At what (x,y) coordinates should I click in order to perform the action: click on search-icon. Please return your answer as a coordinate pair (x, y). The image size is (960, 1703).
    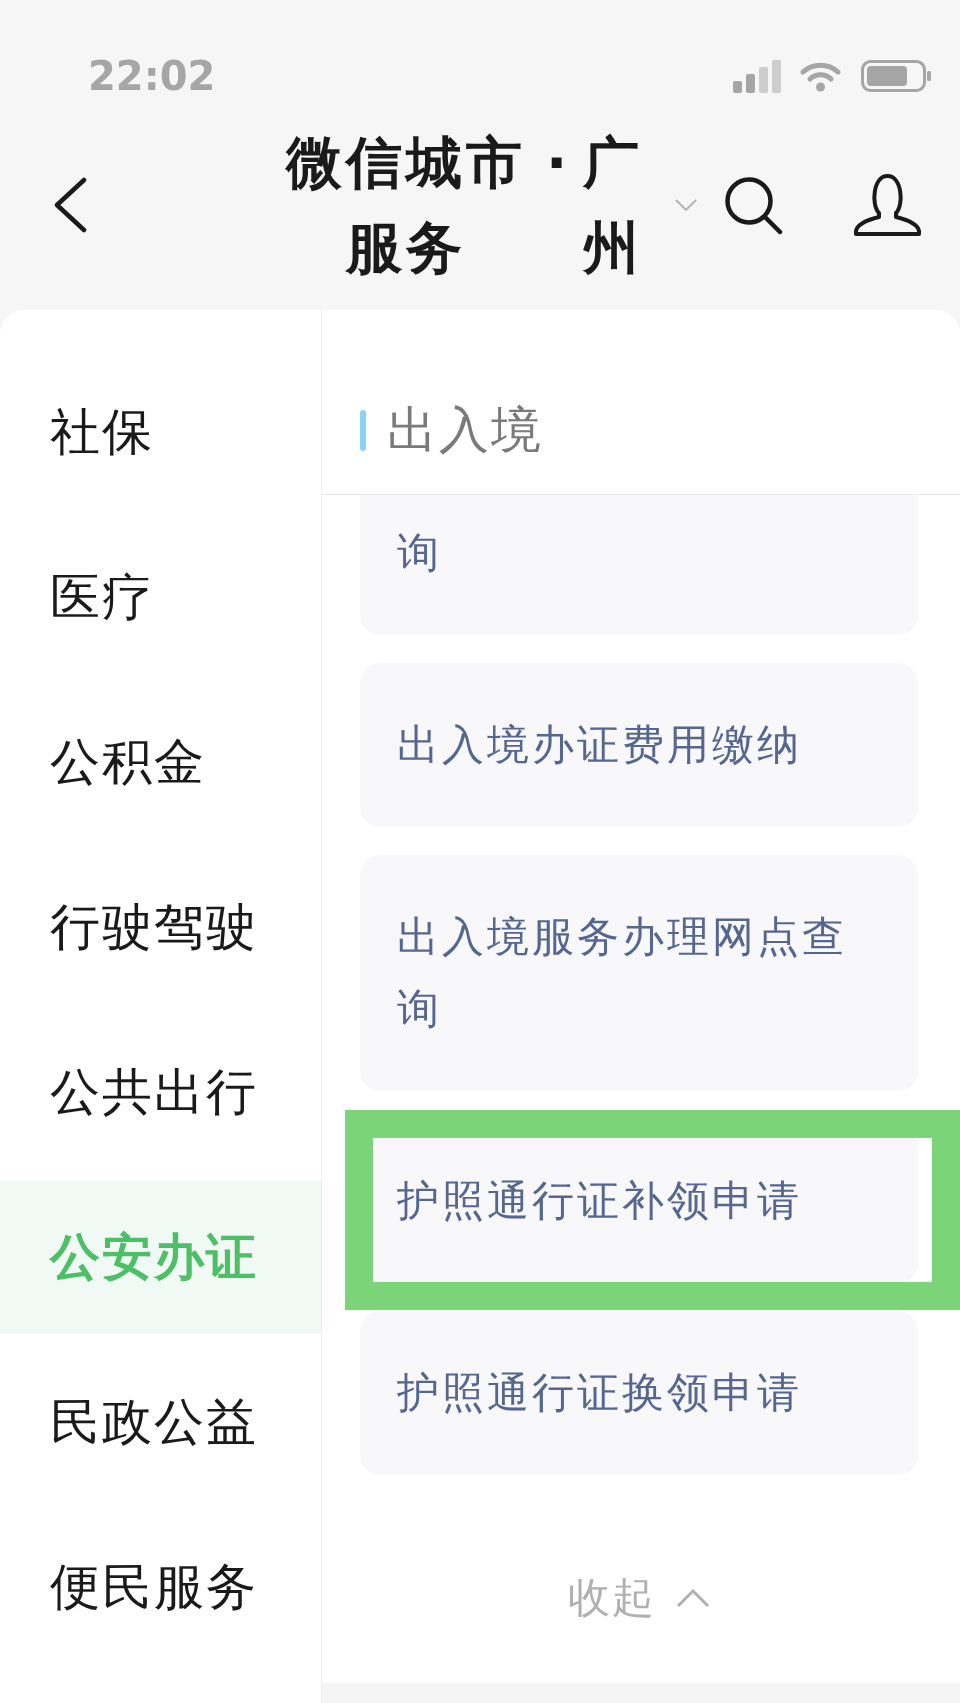
    Looking at the image, I should click on (754, 205).